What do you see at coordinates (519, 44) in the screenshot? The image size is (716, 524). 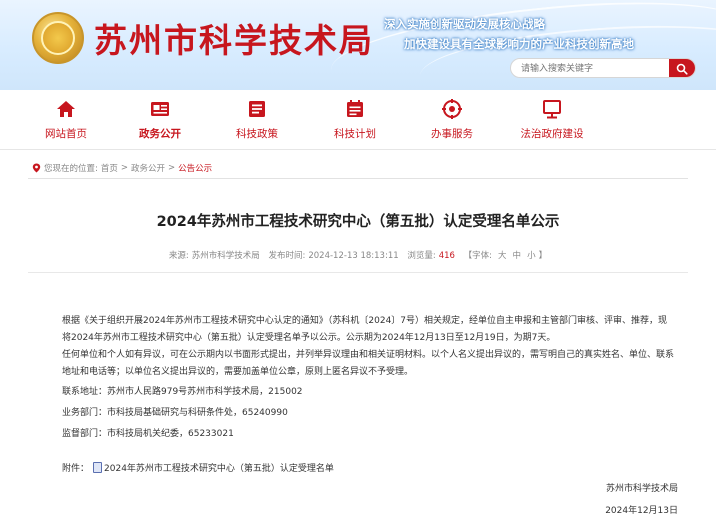 I see `slogan-line2: 加快建设具有全球影响力的产业科技创新高地` at bounding box center [519, 44].